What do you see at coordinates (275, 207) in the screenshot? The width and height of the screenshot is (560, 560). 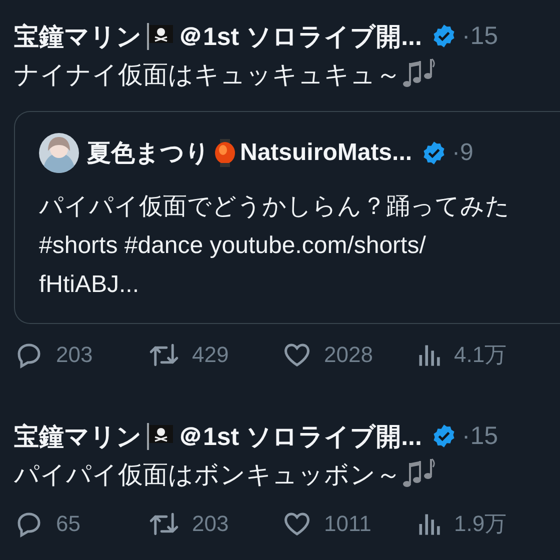 I see `quoted-post-text-line: パイパイ仮面でどうかしらん？踊ってみた` at bounding box center [275, 207].